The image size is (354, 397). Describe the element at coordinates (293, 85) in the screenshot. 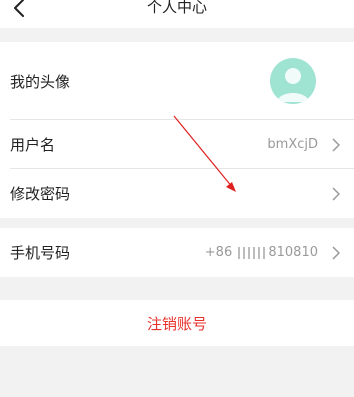

I see `user-silhouette-icon` at that location.